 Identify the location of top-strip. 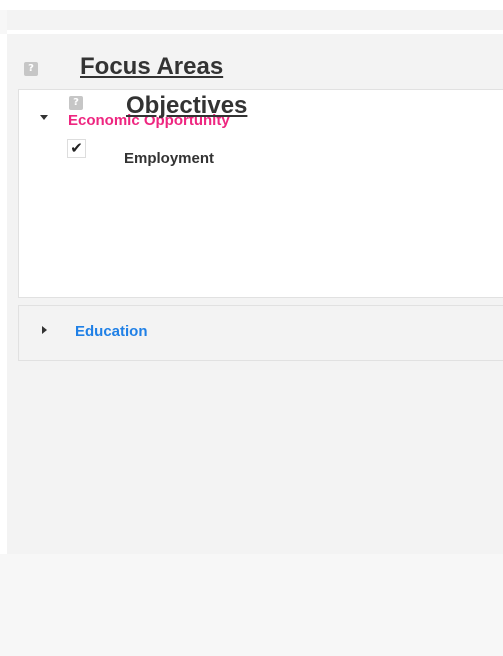
(251, 5).